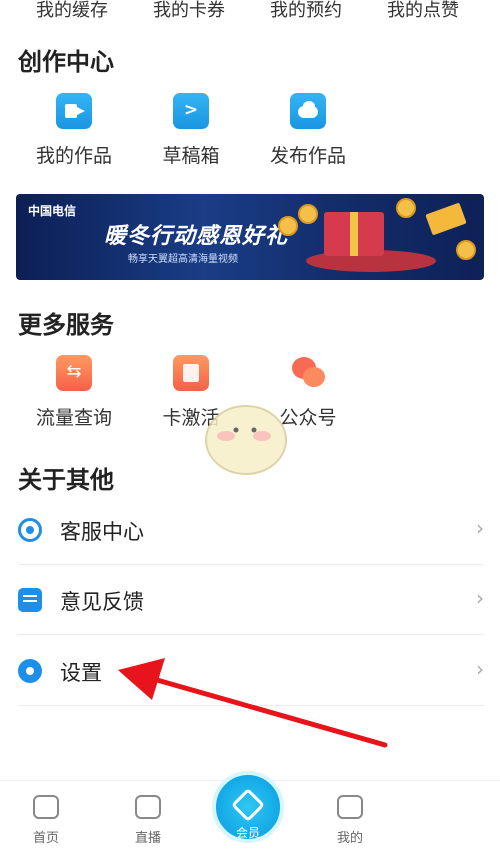 This screenshot has width=500, height=853. What do you see at coordinates (148, 807) in the screenshot?
I see `tv-icon` at bounding box center [148, 807].